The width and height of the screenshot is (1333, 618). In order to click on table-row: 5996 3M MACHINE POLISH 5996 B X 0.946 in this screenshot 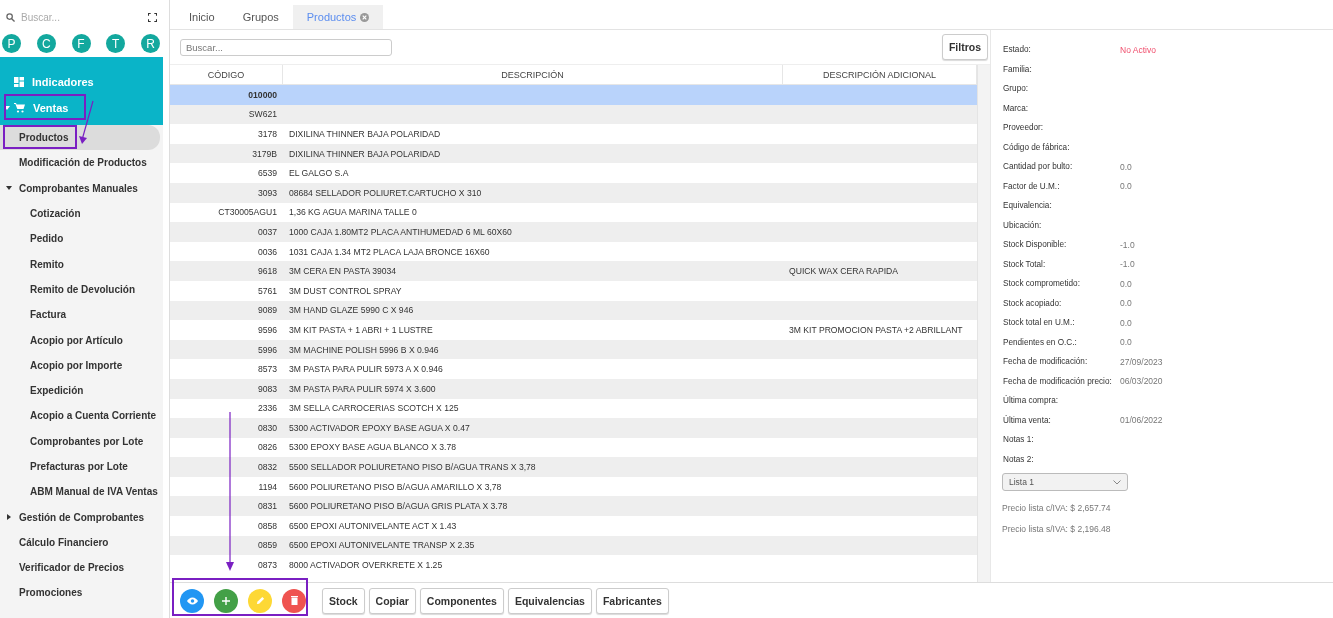, I will do `click(573, 349)`.